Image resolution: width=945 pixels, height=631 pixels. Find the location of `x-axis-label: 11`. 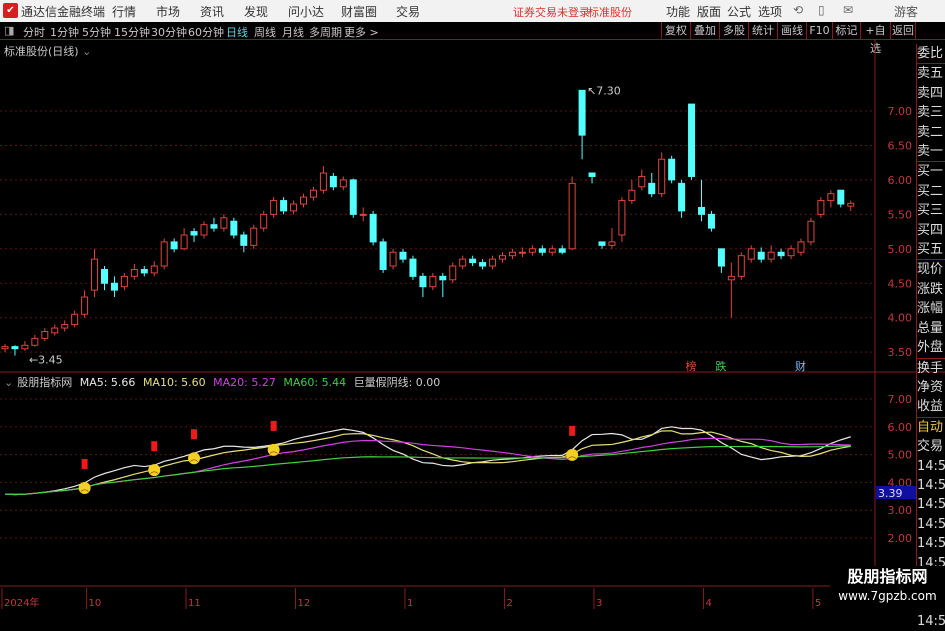

x-axis-label: 11 is located at coordinates (194, 603).